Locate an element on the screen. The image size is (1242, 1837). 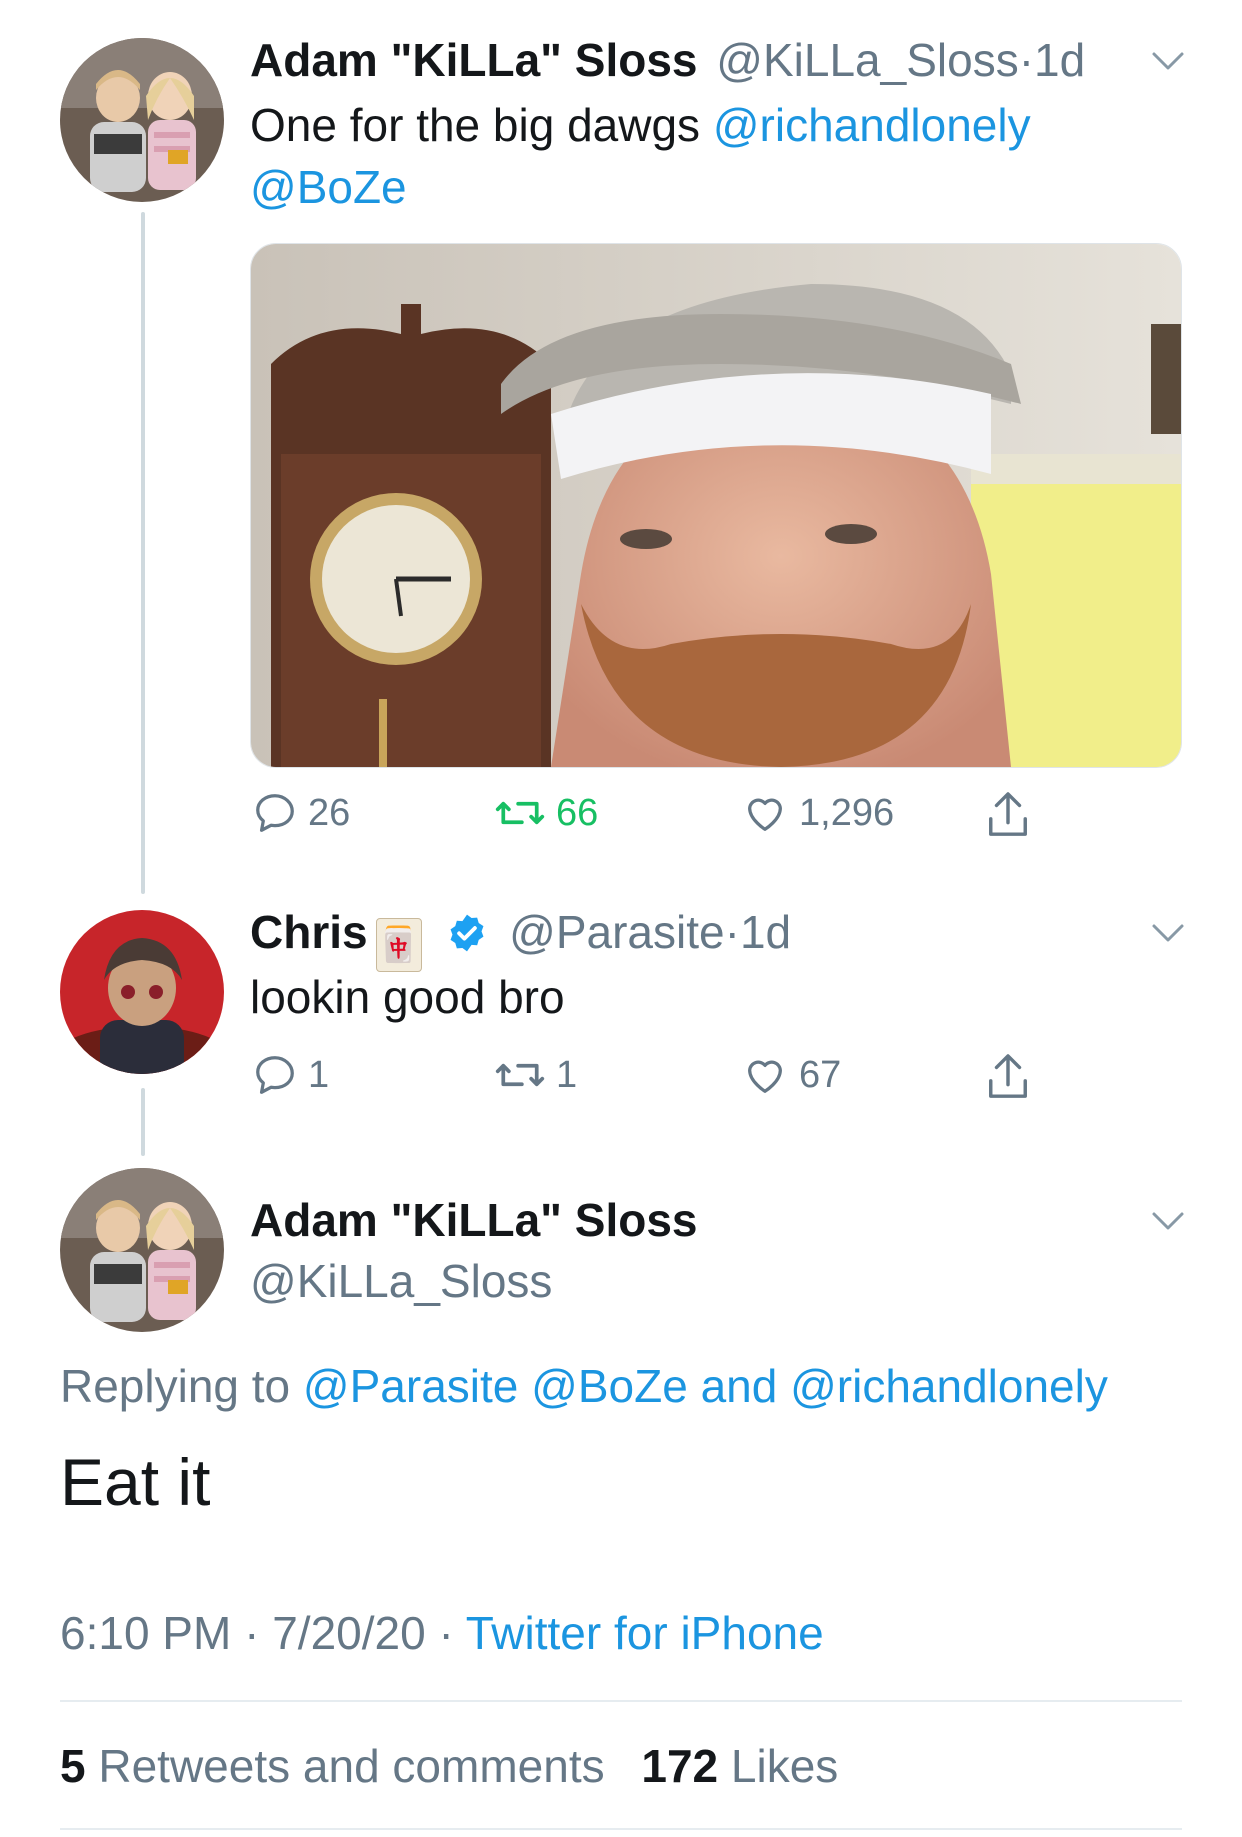
like-action: 67 is located at coordinates (791, 1075).